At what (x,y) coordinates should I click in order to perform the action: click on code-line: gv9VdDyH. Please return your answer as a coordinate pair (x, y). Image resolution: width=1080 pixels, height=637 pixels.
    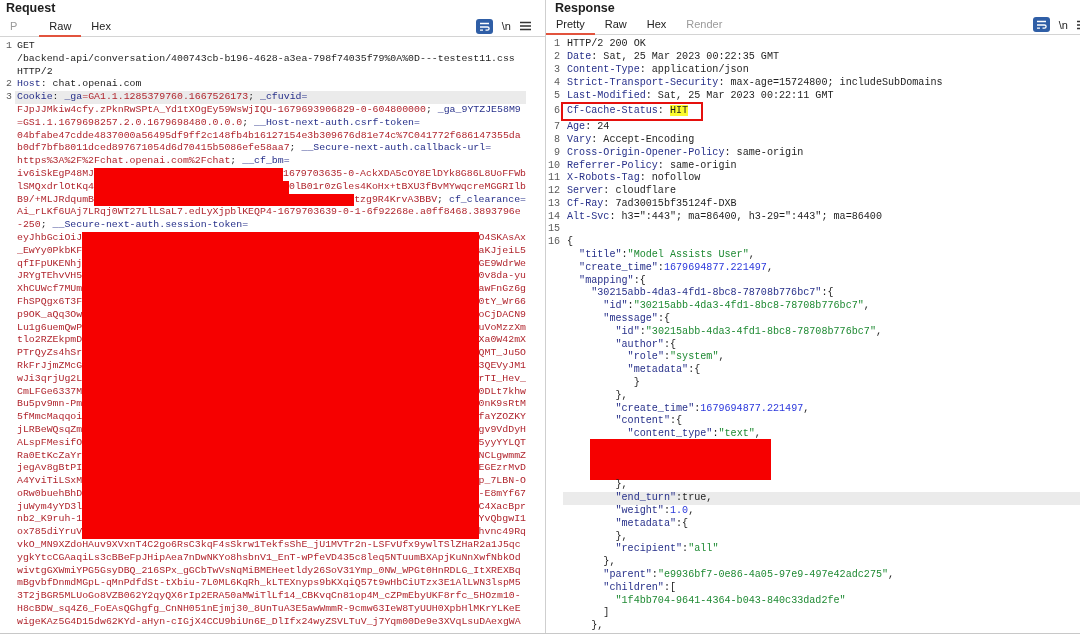
    Looking at the image, I should click on (502, 430).